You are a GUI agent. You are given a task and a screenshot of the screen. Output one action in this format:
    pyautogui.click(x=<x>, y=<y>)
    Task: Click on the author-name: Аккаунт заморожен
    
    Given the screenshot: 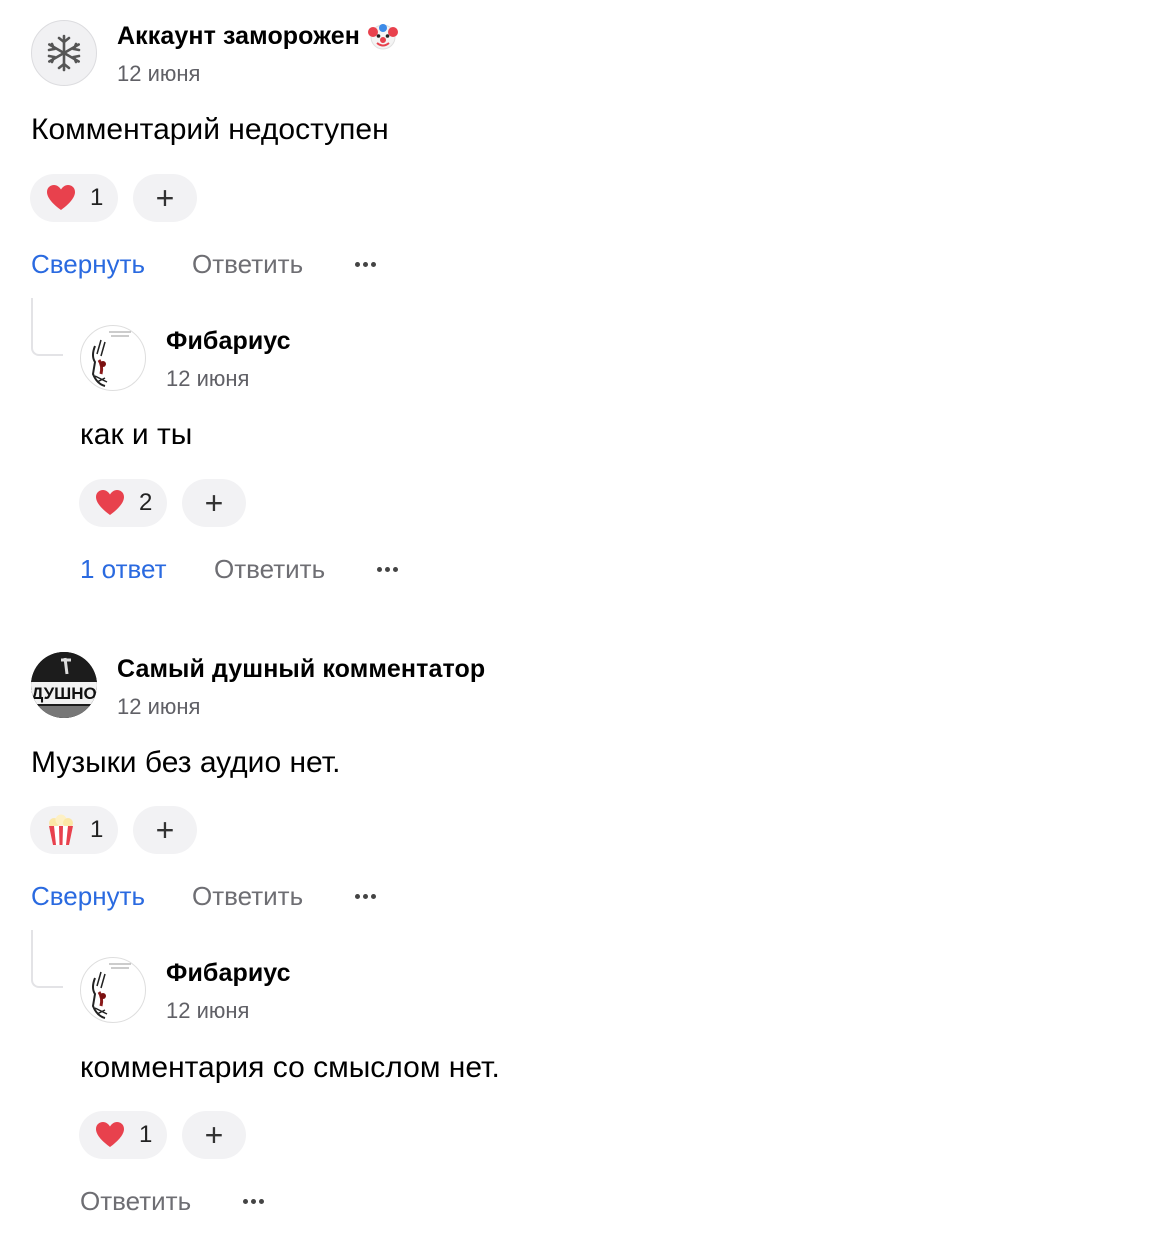 What is the action you would take?
    pyautogui.click(x=238, y=36)
    